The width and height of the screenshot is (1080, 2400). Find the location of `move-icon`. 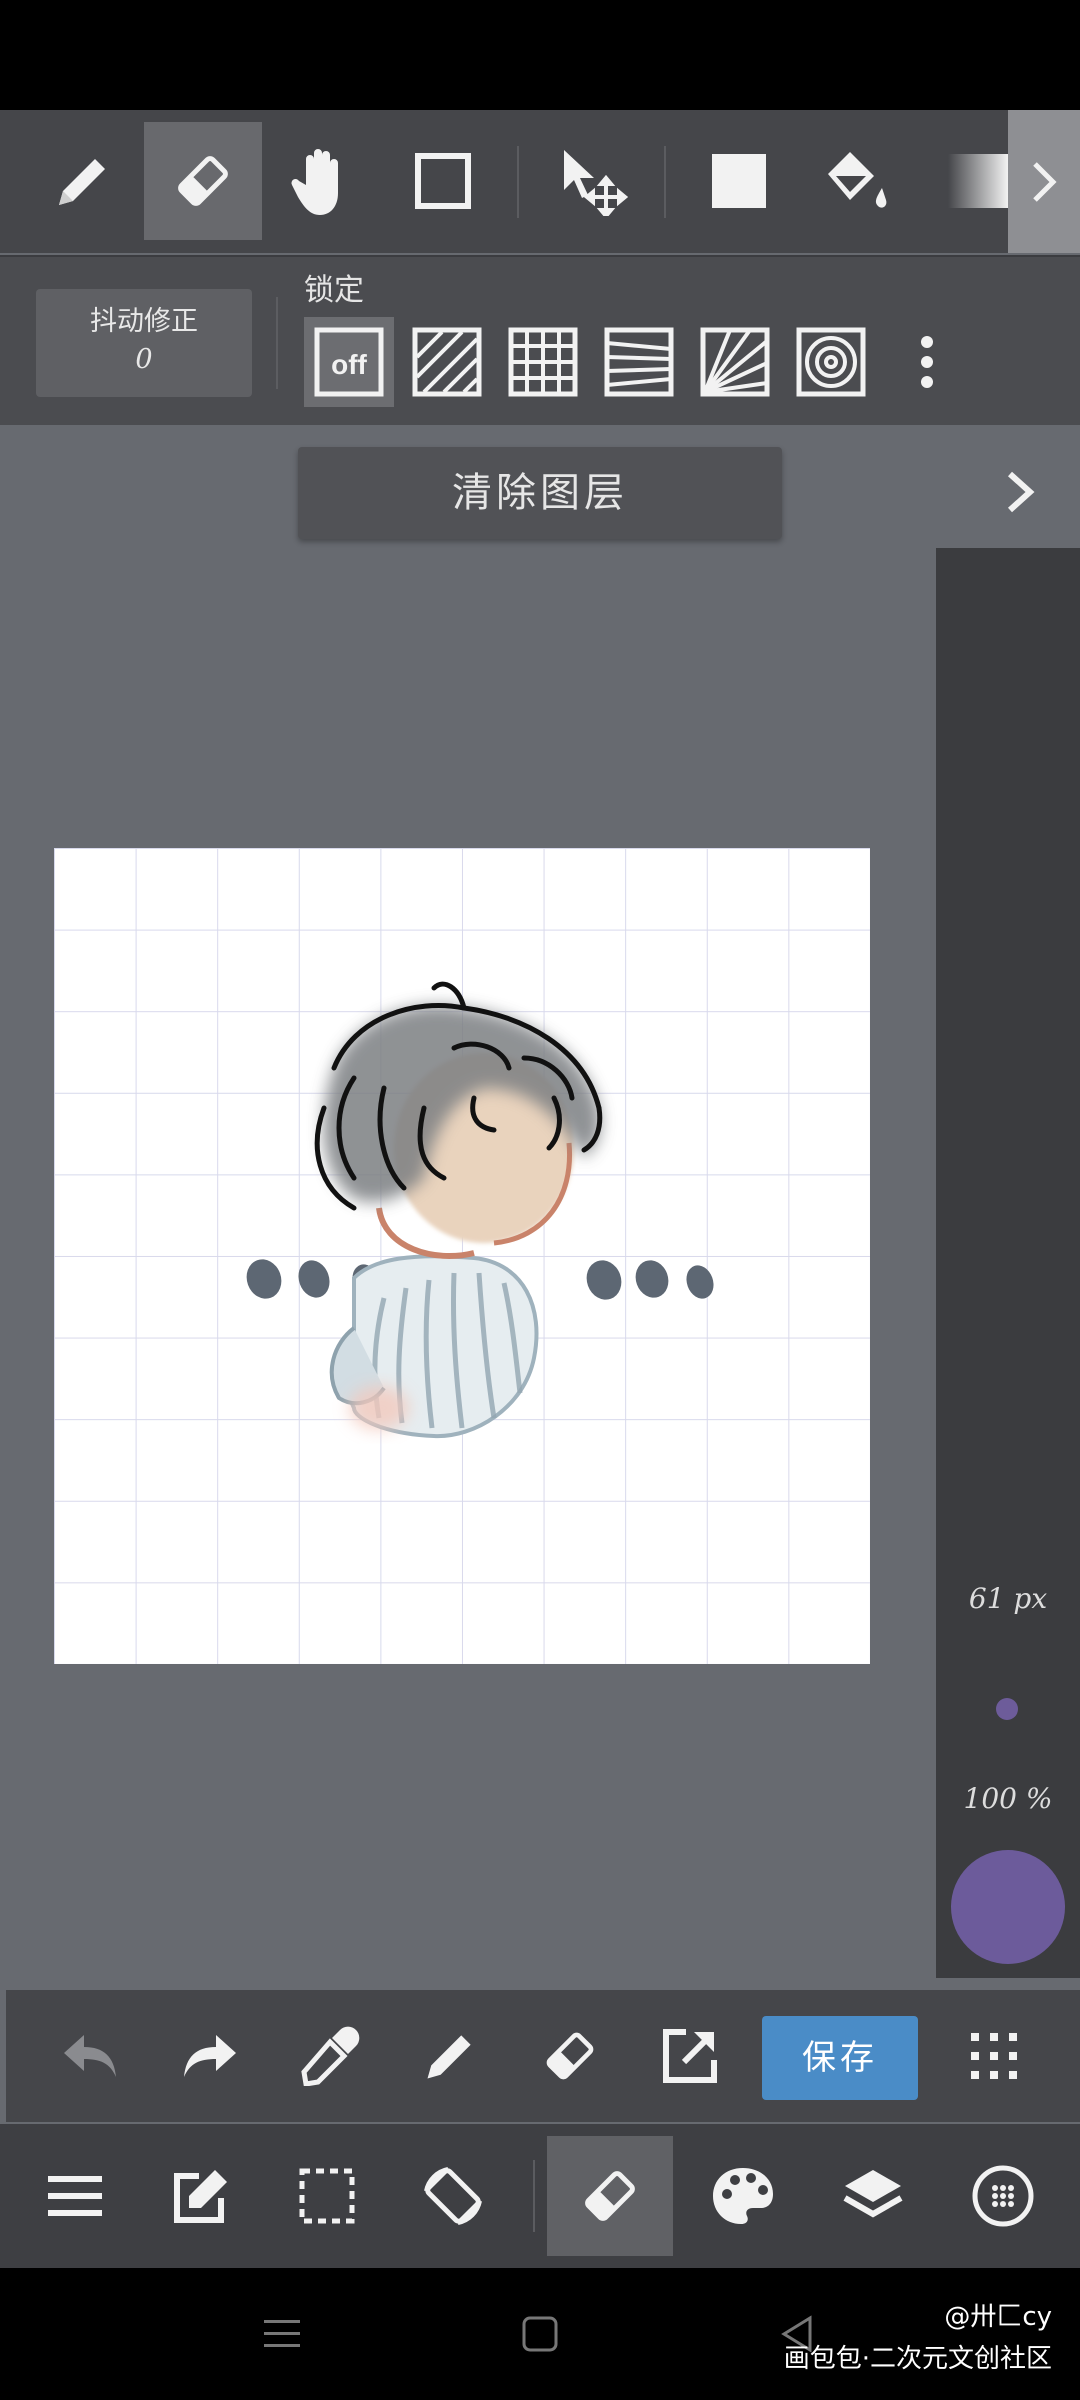

move-icon is located at coordinates (596, 183).